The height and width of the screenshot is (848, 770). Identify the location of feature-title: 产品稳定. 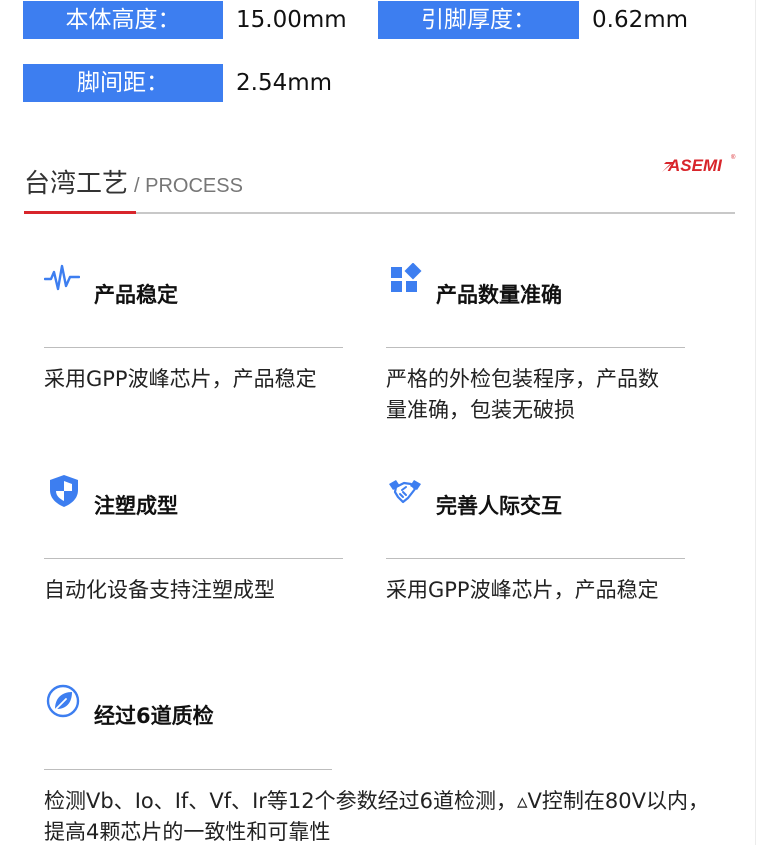
(136, 295).